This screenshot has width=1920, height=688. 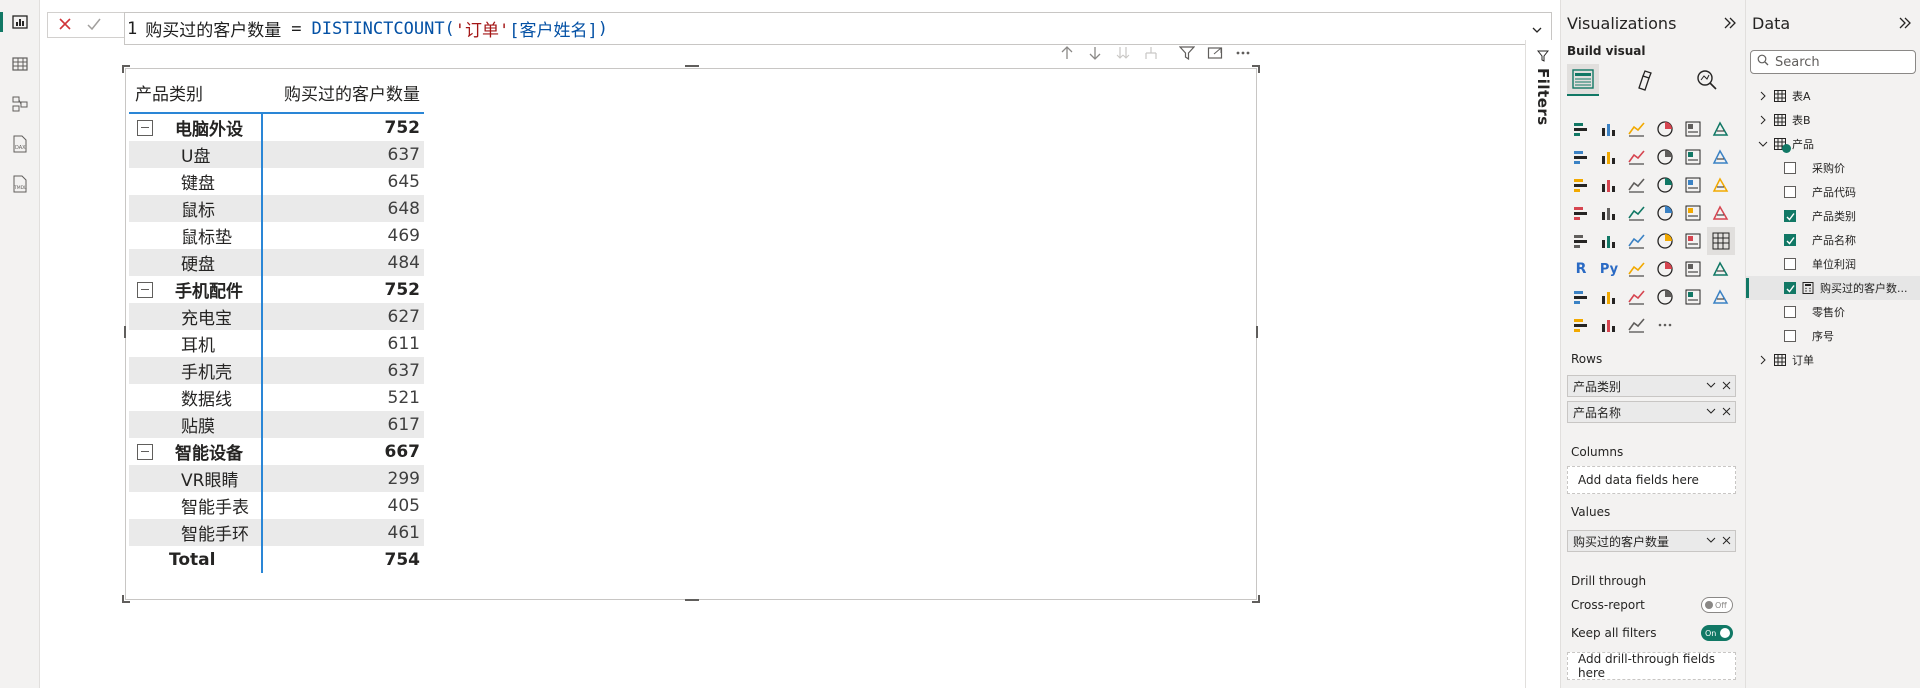 I want to click on clustered-column-visual-icon, so click(x=1665, y=129).